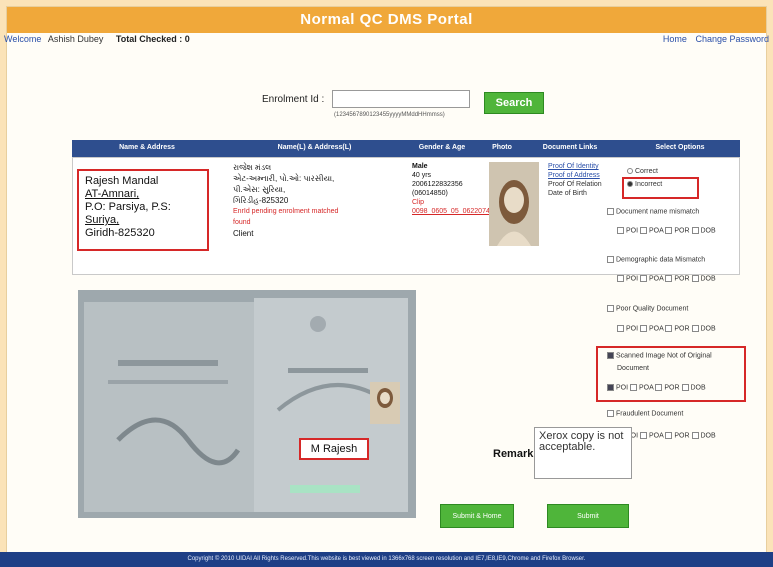 This screenshot has width=773, height=567. I want to click on scanned-highlight, so click(671, 374).